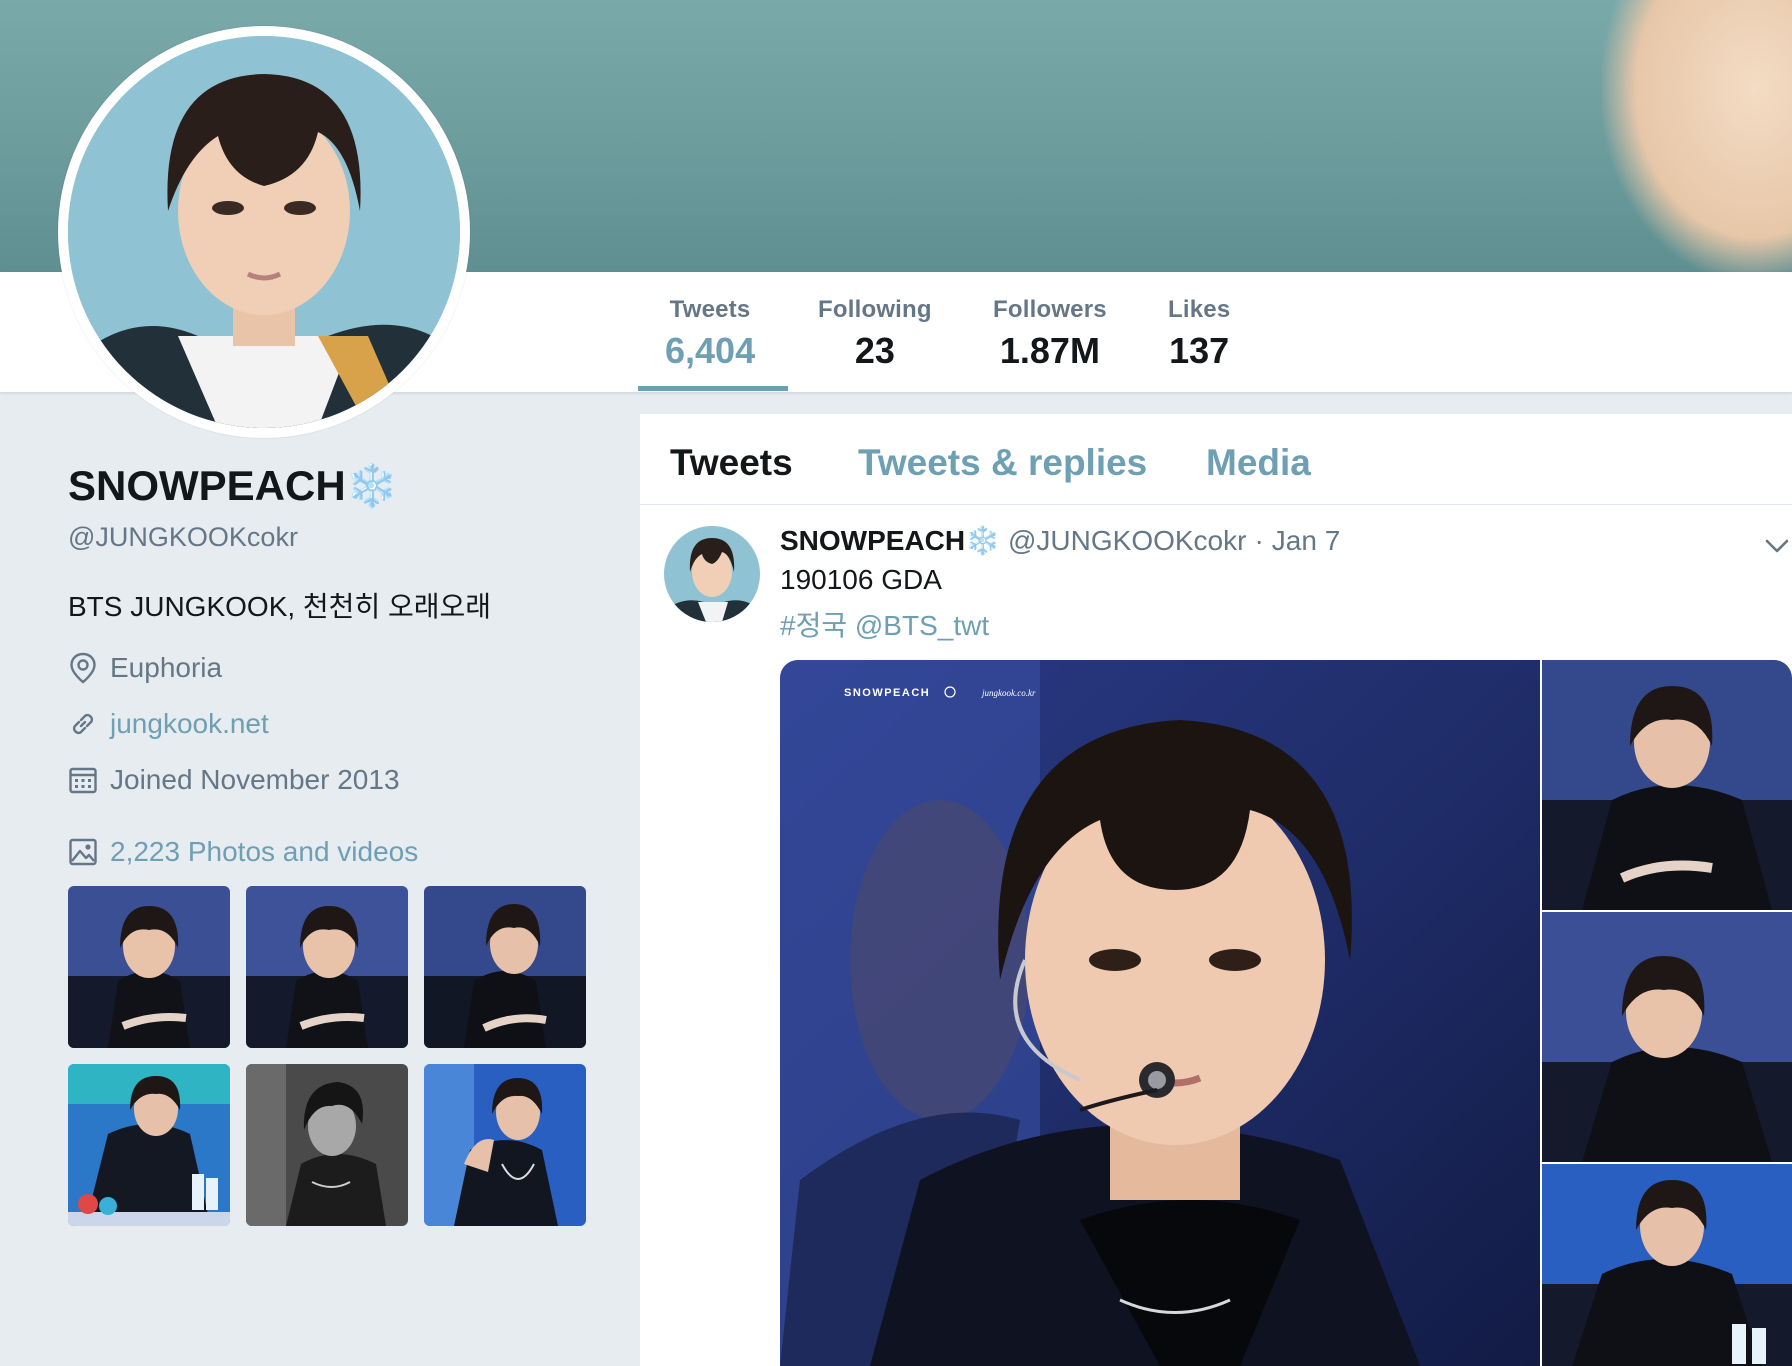 Image resolution: width=1792 pixels, height=1366 pixels. I want to click on profile-name-text: SNOWPEACH, so click(207, 485).